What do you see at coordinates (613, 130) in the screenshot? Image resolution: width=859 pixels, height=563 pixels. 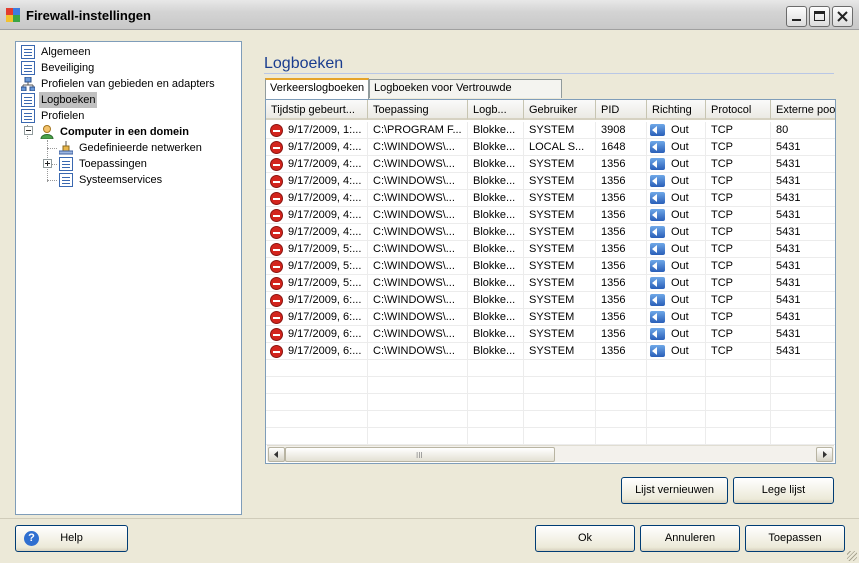 I see `cell-text: 3908` at bounding box center [613, 130].